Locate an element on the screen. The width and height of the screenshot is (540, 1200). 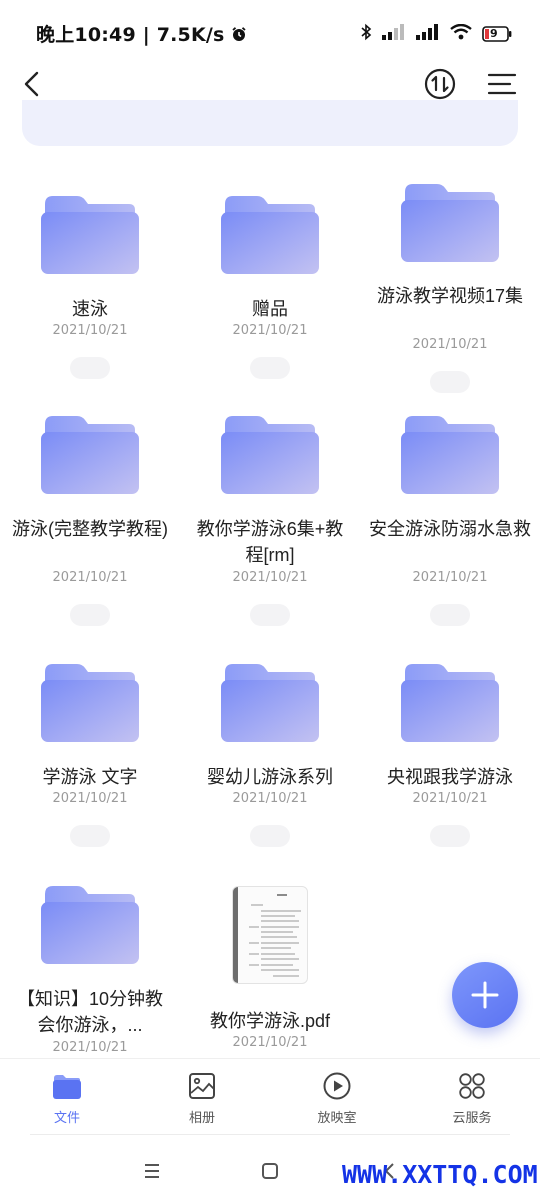
bottom-nav: 文件 相册 放映室 云服务 is located at coordinates (270, 1097).